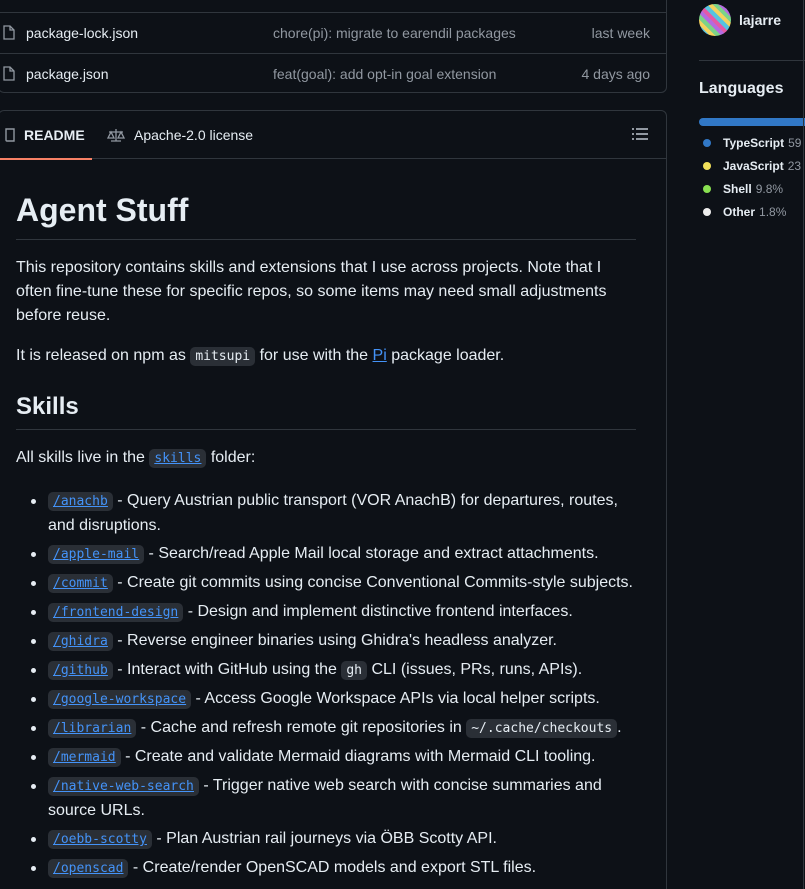  I want to click on skills-heading: Skills, so click(326, 412).